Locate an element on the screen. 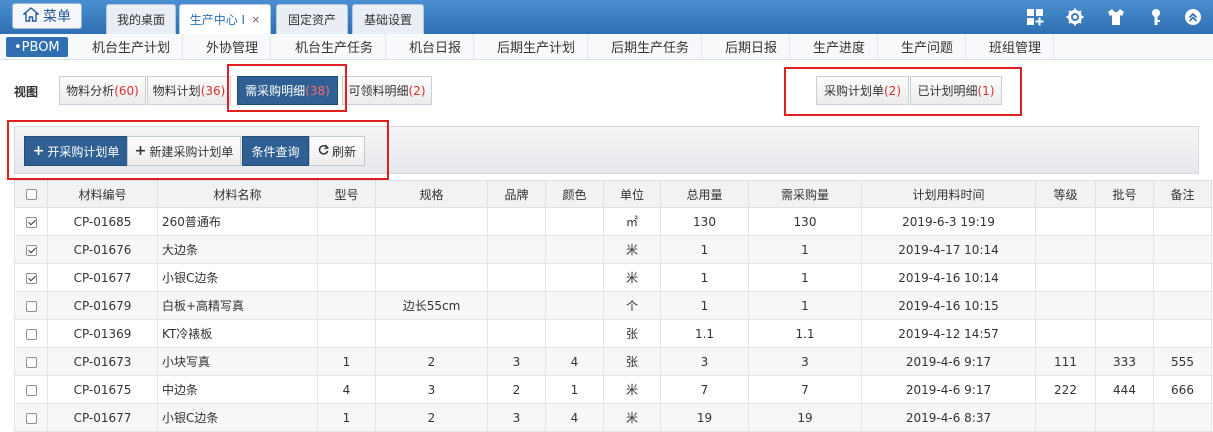 Image resolution: width=1213 pixels, height=432 pixels. table-row: CP-01685 260普通布㎡ 130 130 2019-6-3 19:19 is located at coordinates (613, 221).